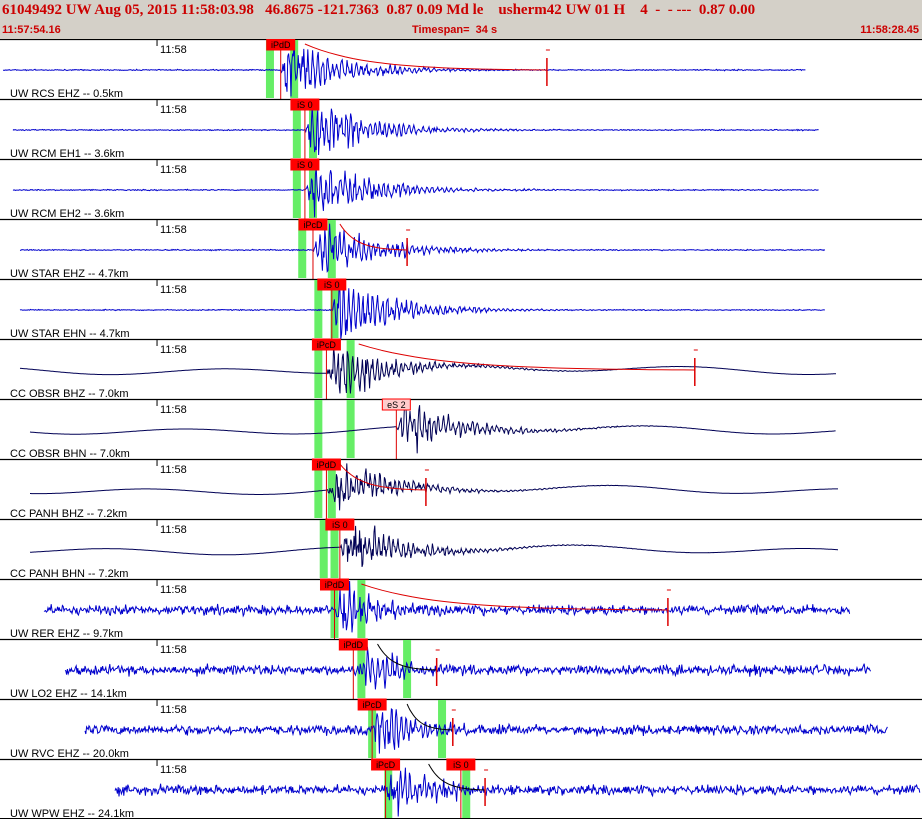 This screenshot has width=922, height=820. Describe the element at coordinates (31, 30) in the screenshot. I see `start-time: 11:57:54.16` at that location.